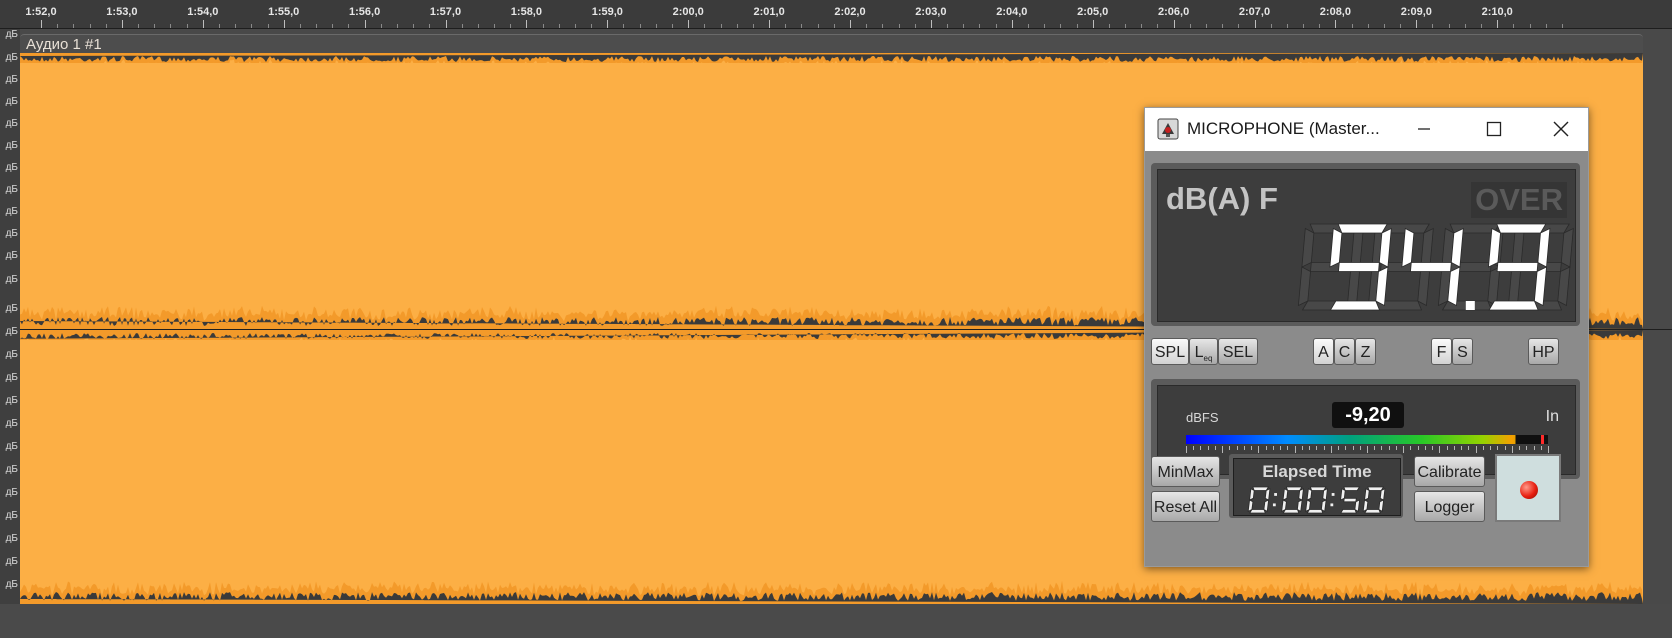 This screenshot has height=638, width=1672. Describe the element at coordinates (1185, 506) in the screenshot. I see `reset-all-button: Reset All` at that location.